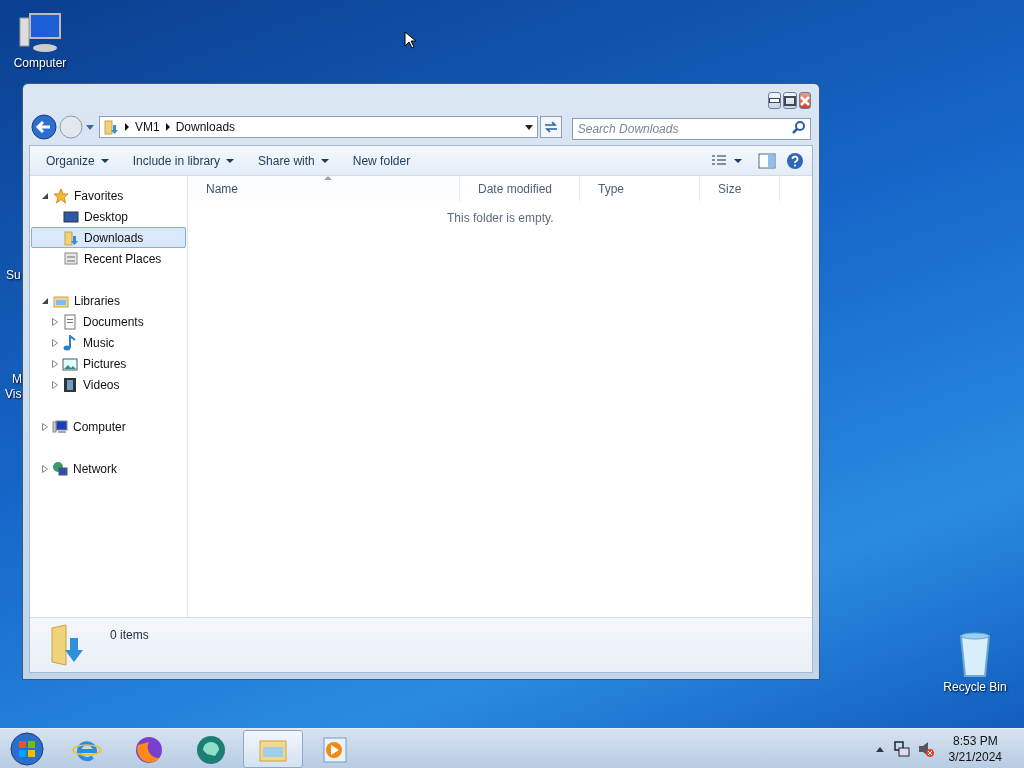 Image resolution: width=1024 pixels, height=768 pixels. I want to click on mouse-pointer-icon, so click(410, 40).